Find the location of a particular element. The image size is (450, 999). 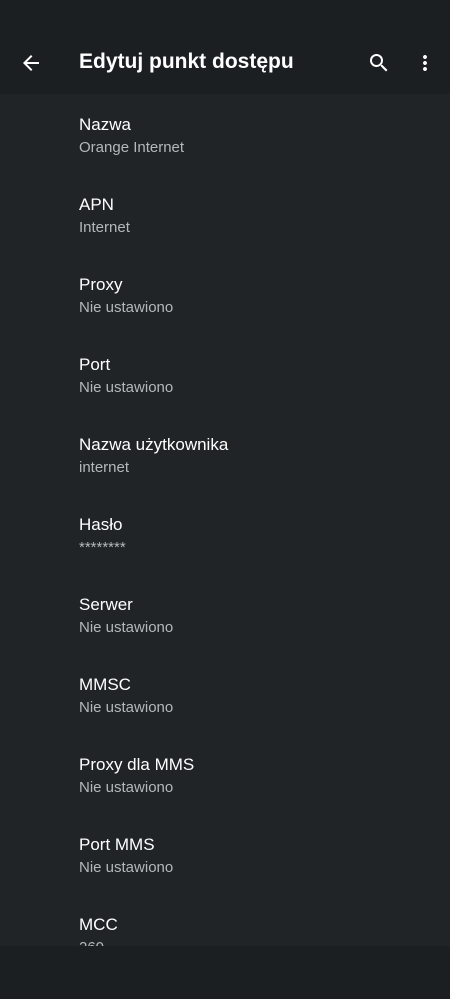

setting-password: Hasło ******** is located at coordinates (225, 534).